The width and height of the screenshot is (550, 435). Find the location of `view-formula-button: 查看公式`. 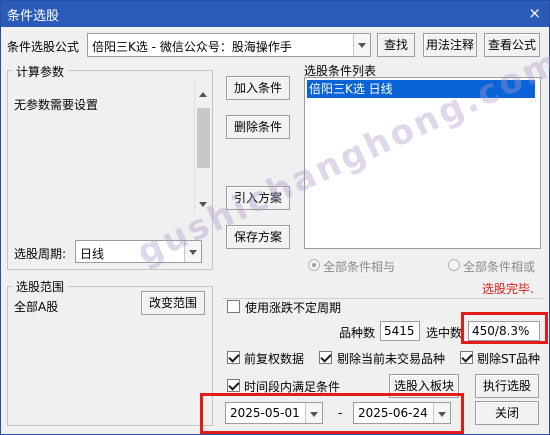

view-formula-button: 查看公式 is located at coordinates (512, 45).